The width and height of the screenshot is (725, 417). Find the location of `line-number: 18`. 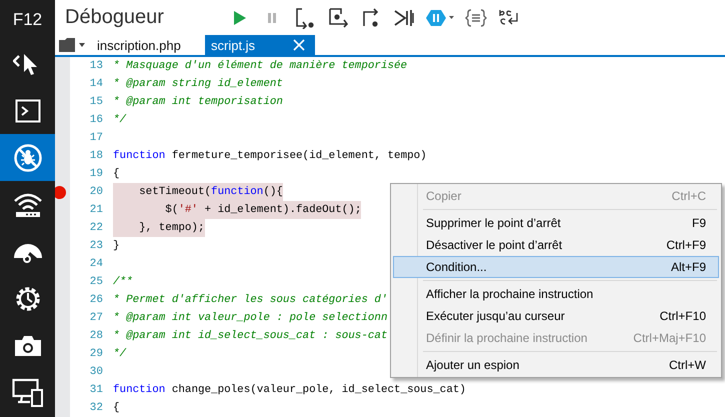

line-number: 18 is located at coordinates (95, 156).